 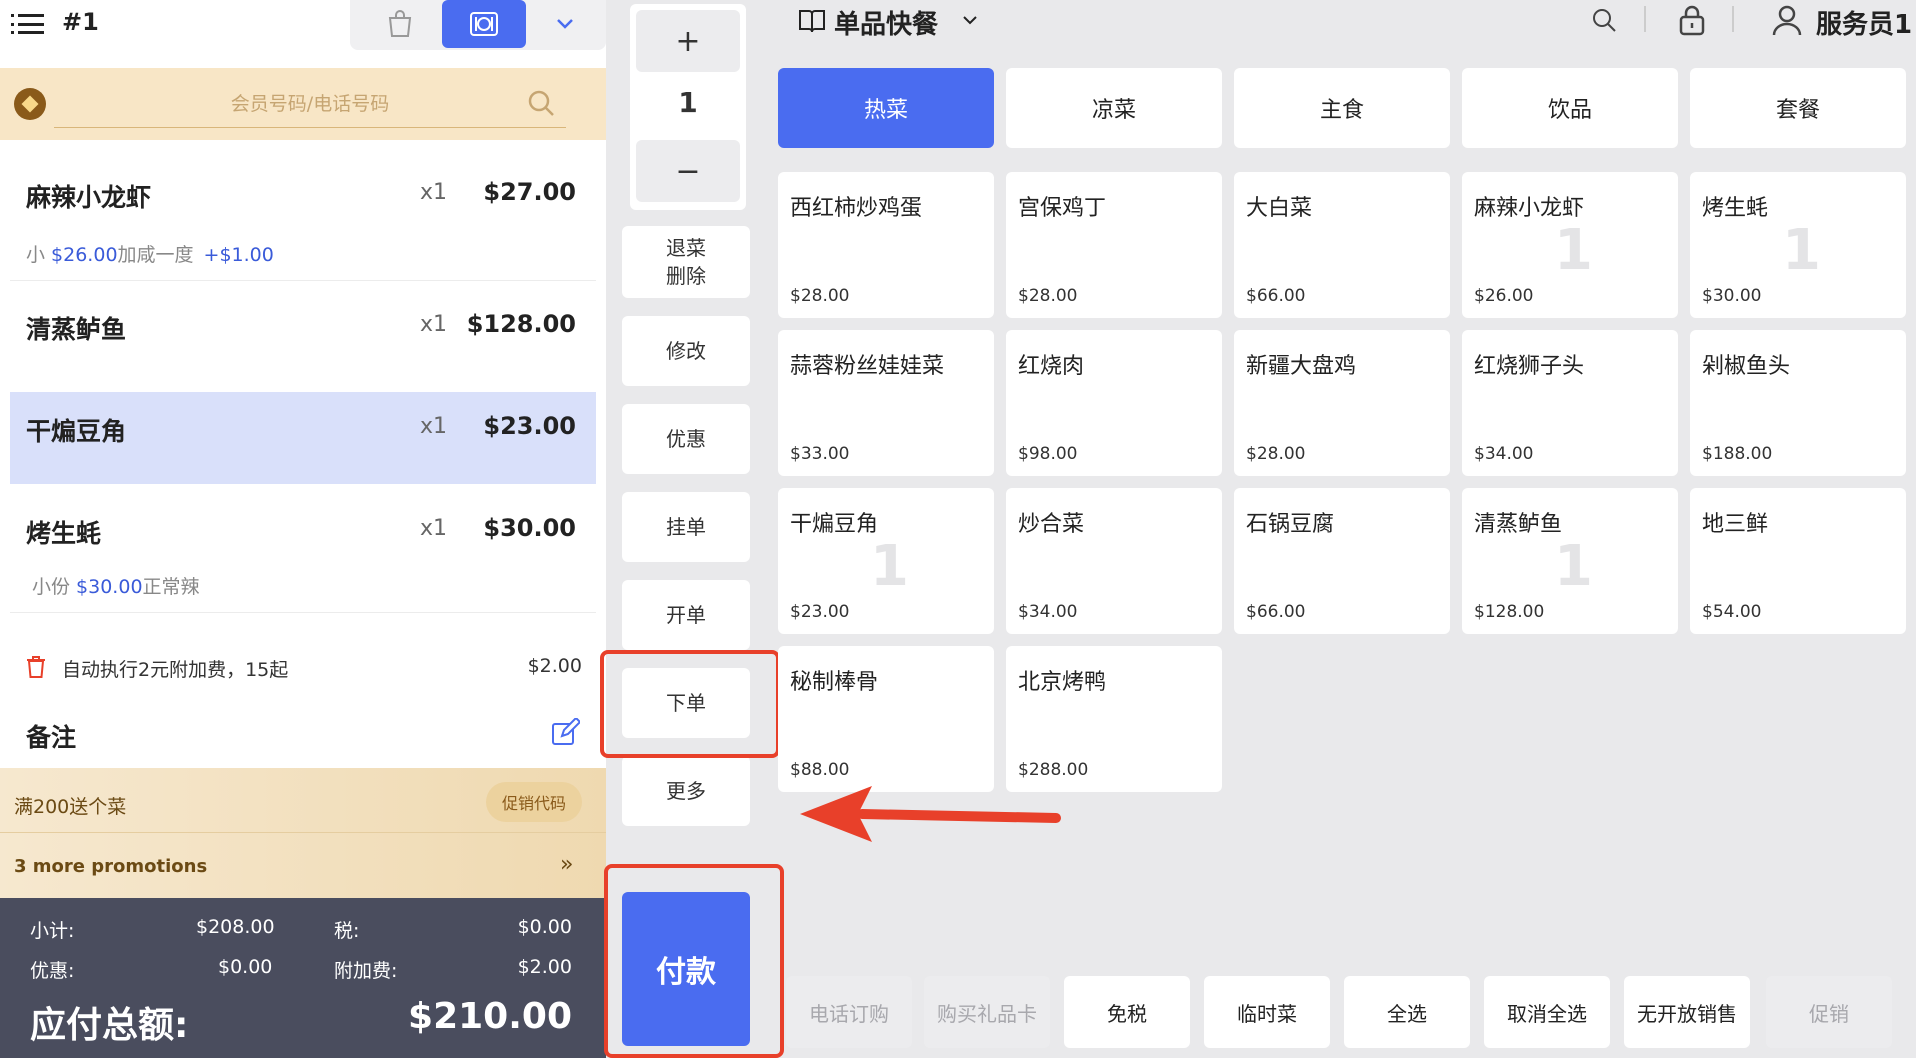 I want to click on dish-tile: 红烧狮子头 $34.00, so click(x=1570, y=403).